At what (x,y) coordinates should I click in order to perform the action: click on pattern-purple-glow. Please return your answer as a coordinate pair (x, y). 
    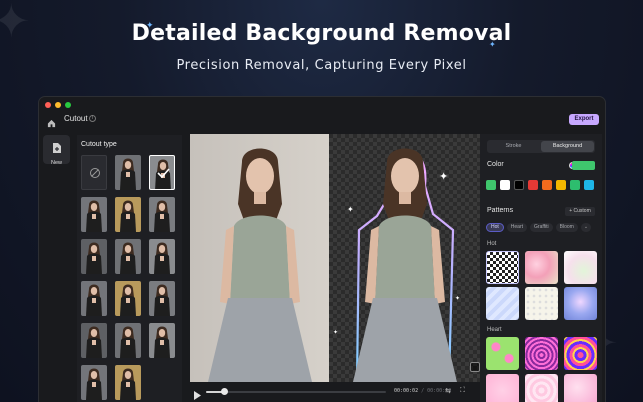
    Looking at the image, I should click on (580, 303).